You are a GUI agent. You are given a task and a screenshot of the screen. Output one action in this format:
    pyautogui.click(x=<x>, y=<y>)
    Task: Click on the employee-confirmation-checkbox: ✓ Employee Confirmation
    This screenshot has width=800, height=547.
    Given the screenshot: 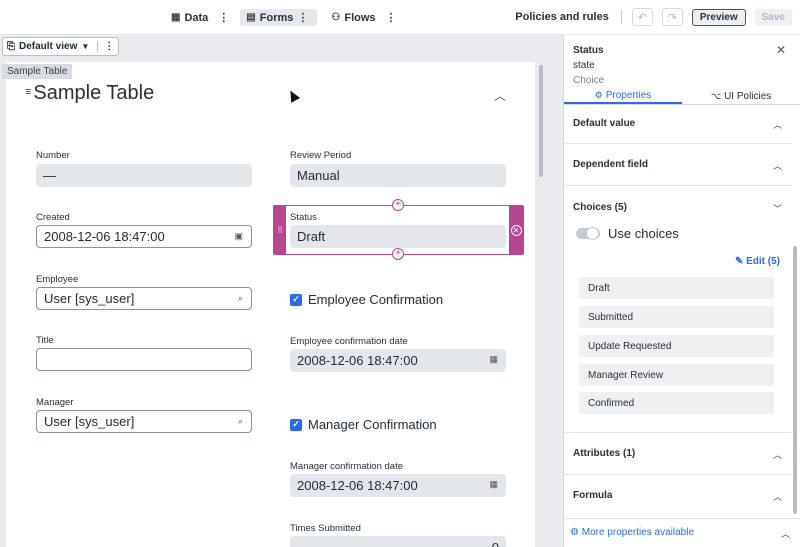 What is the action you would take?
    pyautogui.click(x=366, y=299)
    